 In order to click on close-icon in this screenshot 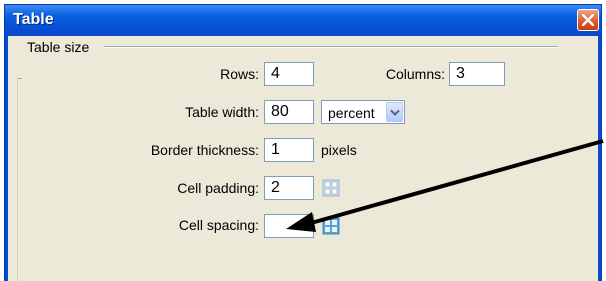, I will do `click(588, 20)`.